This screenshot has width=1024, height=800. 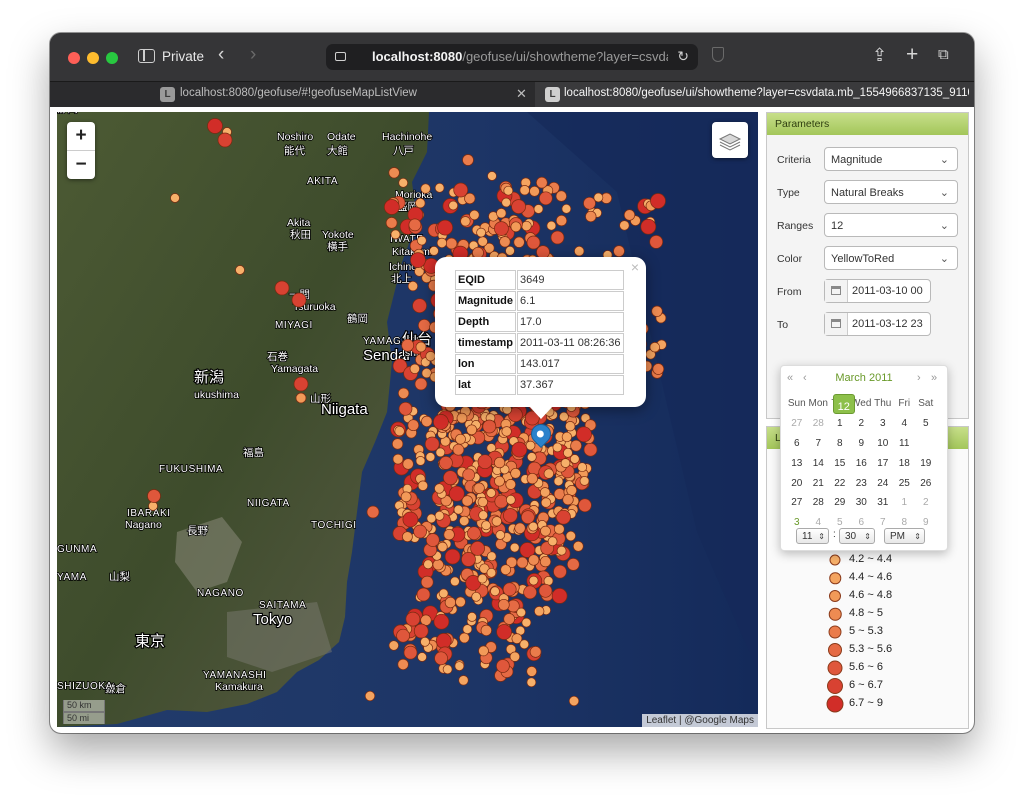 I want to click on from-date-field: 2011-03-10 00, so click(x=877, y=291).